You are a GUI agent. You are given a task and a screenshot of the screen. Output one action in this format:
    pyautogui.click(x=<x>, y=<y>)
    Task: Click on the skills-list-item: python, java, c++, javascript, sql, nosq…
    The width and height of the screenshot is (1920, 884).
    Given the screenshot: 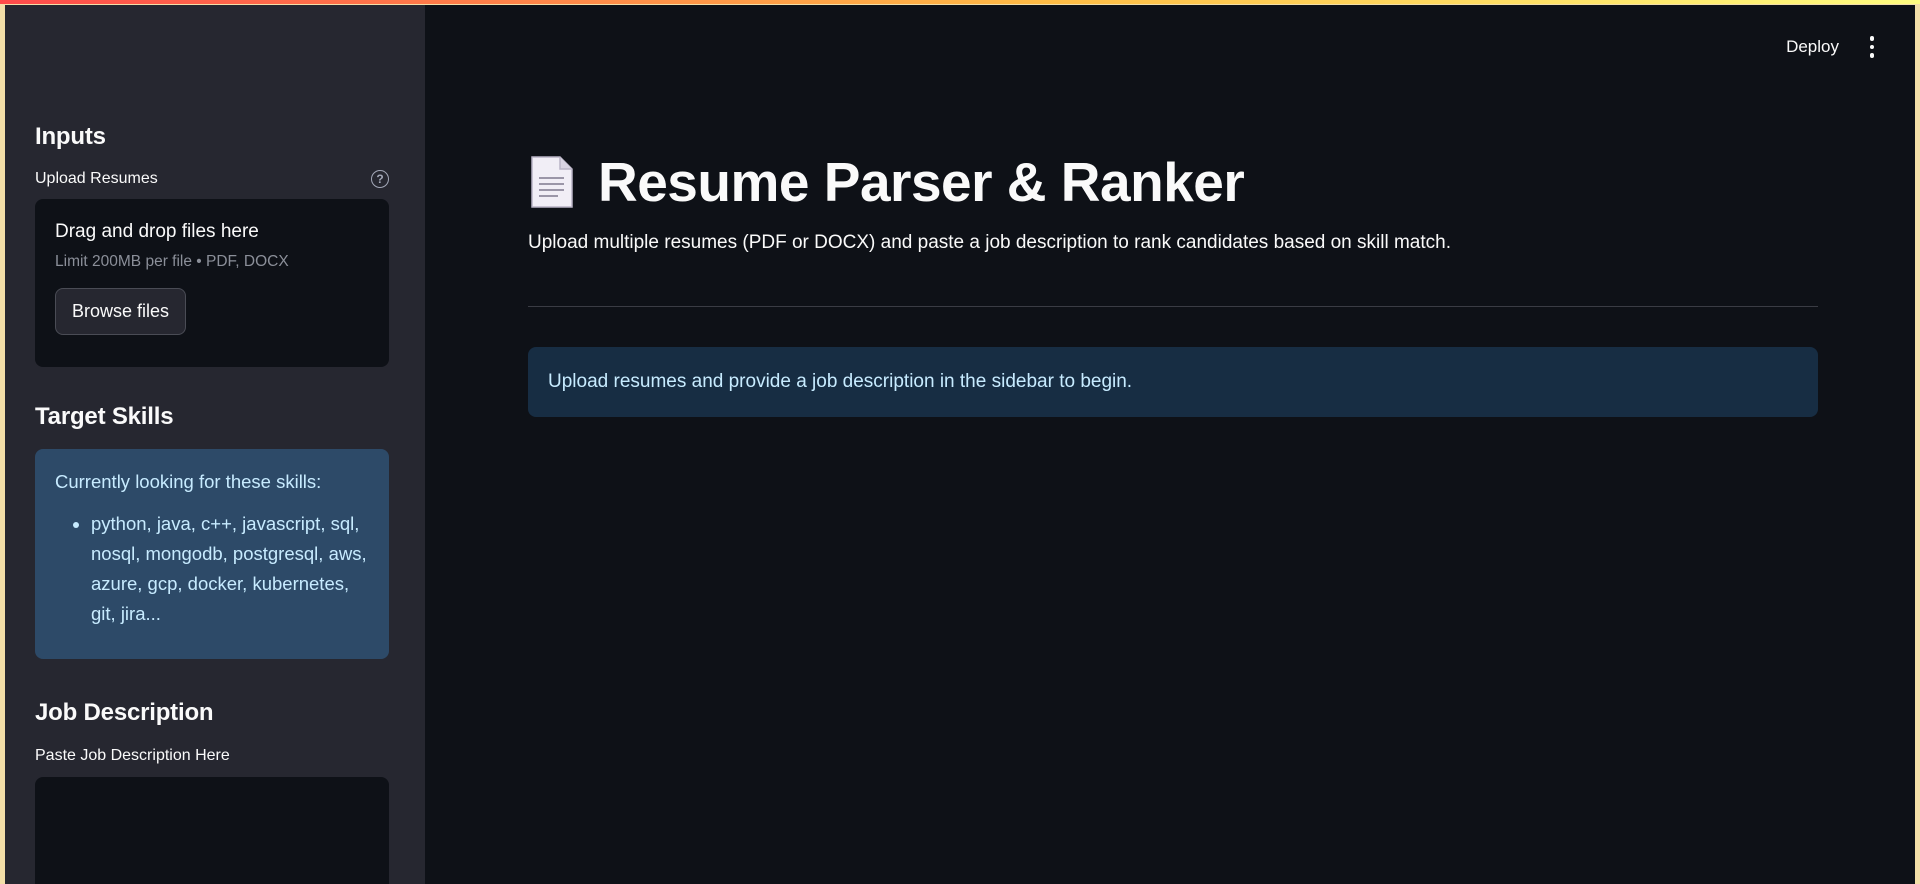 What is the action you would take?
    pyautogui.click(x=230, y=569)
    